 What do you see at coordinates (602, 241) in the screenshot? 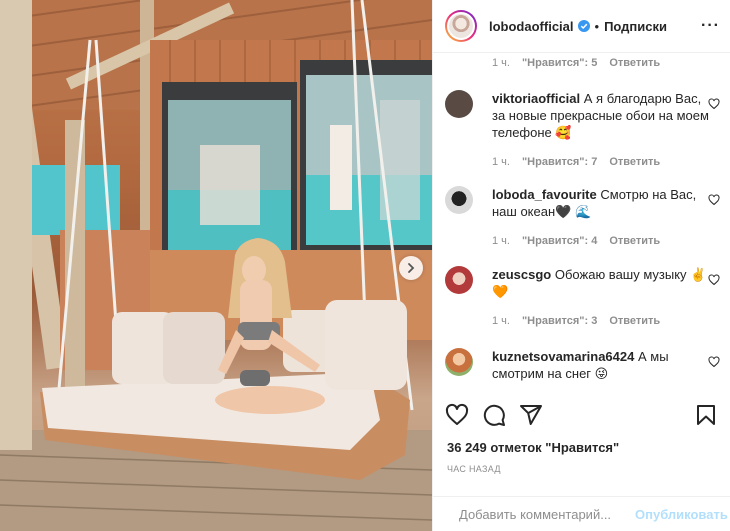
I see `comment-meta: 1 ч. "Нравится": 4 Ответить` at bounding box center [602, 241].